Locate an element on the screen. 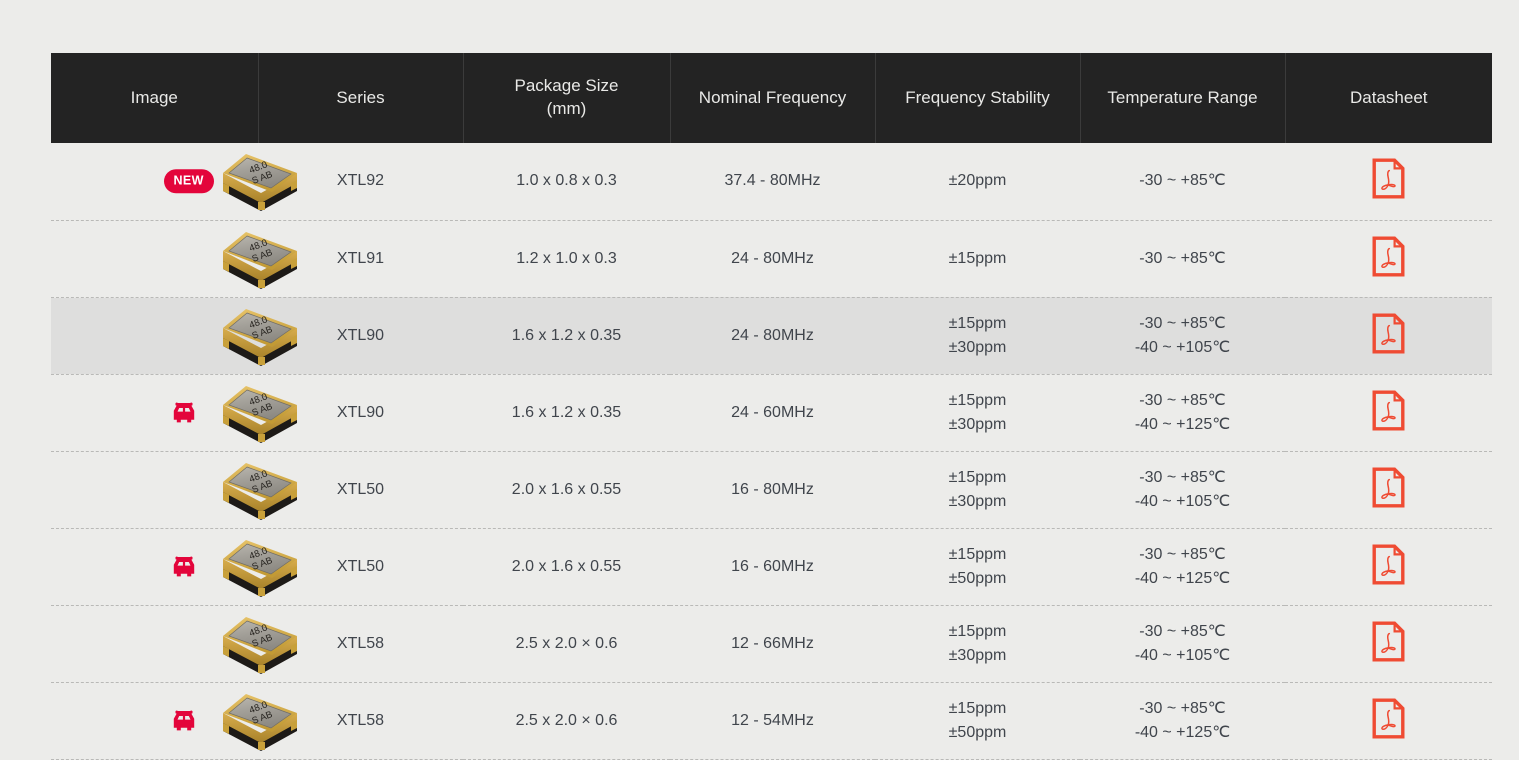 The height and width of the screenshot is (760, 1519). cell-frequency-stability: ±15ppm is located at coordinates (977, 258).